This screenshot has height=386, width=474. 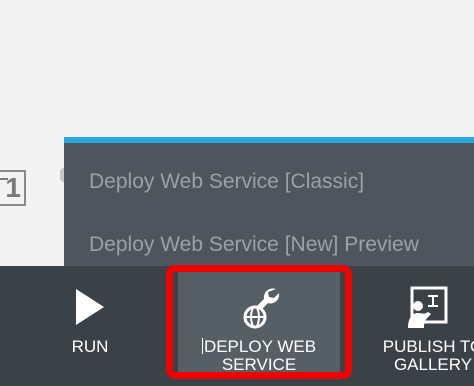 I want to click on text-cursor, so click(x=202, y=346).